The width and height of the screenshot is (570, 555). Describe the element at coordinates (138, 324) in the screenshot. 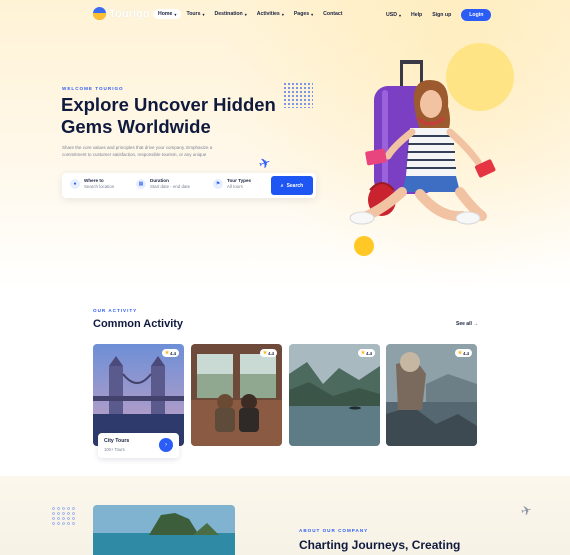

I see `activity-title: Common Activity` at that location.